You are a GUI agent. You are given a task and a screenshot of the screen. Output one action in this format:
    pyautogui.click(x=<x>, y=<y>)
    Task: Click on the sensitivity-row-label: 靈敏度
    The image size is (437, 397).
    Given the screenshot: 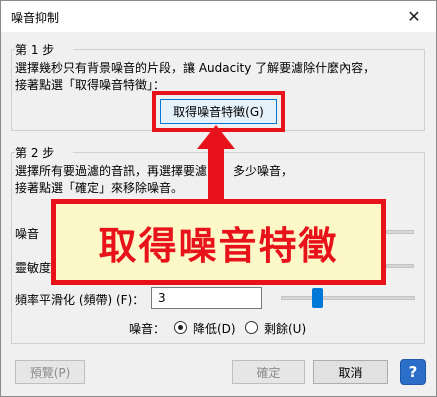 What is the action you would take?
    pyautogui.click(x=33, y=268)
    